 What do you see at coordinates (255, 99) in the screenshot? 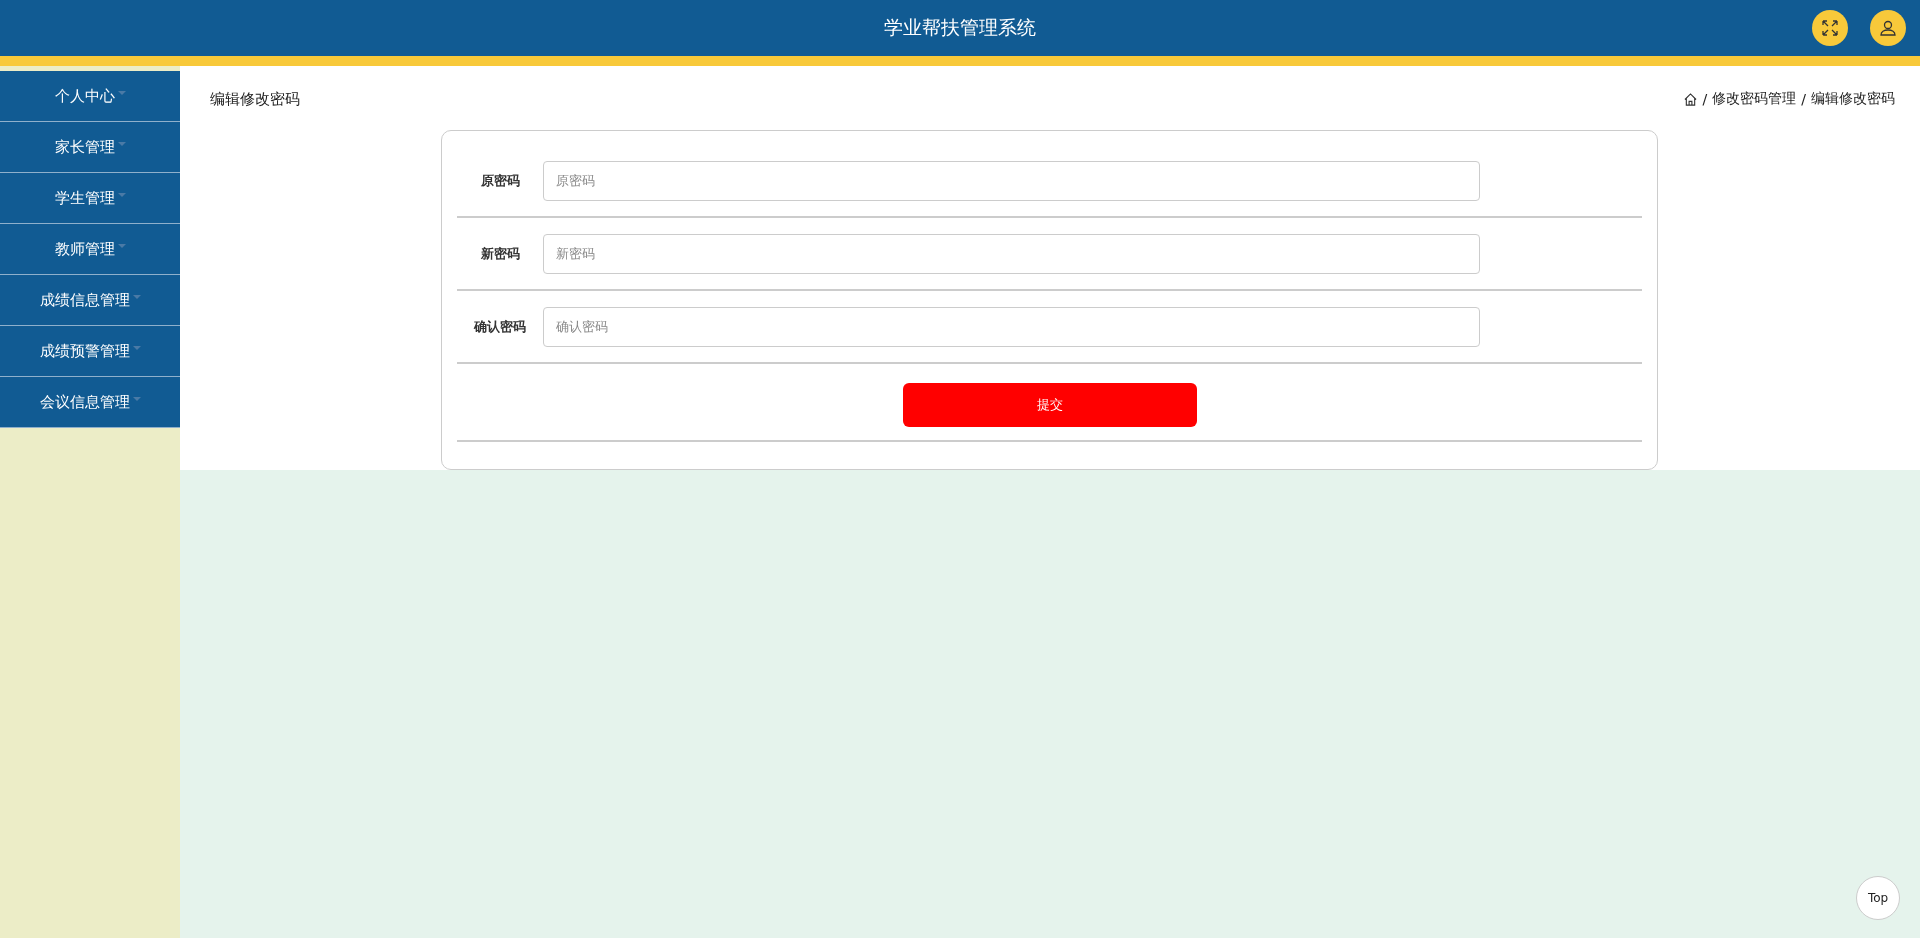
I see `page-title: 编辑修改密码` at bounding box center [255, 99].